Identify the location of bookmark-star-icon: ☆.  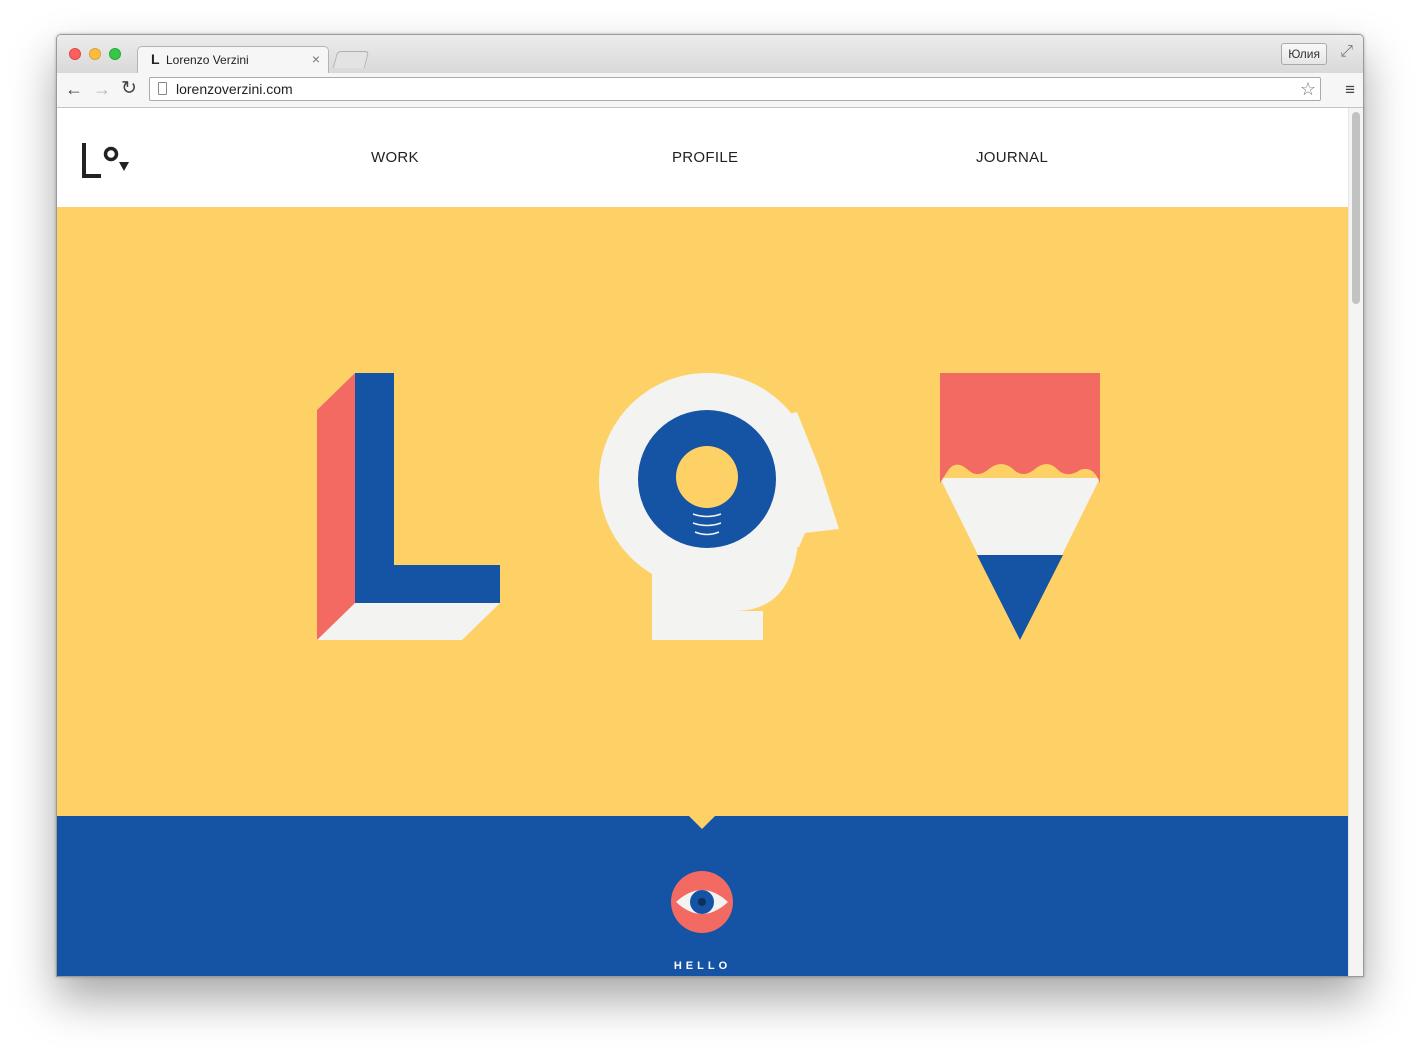
(1308, 89).